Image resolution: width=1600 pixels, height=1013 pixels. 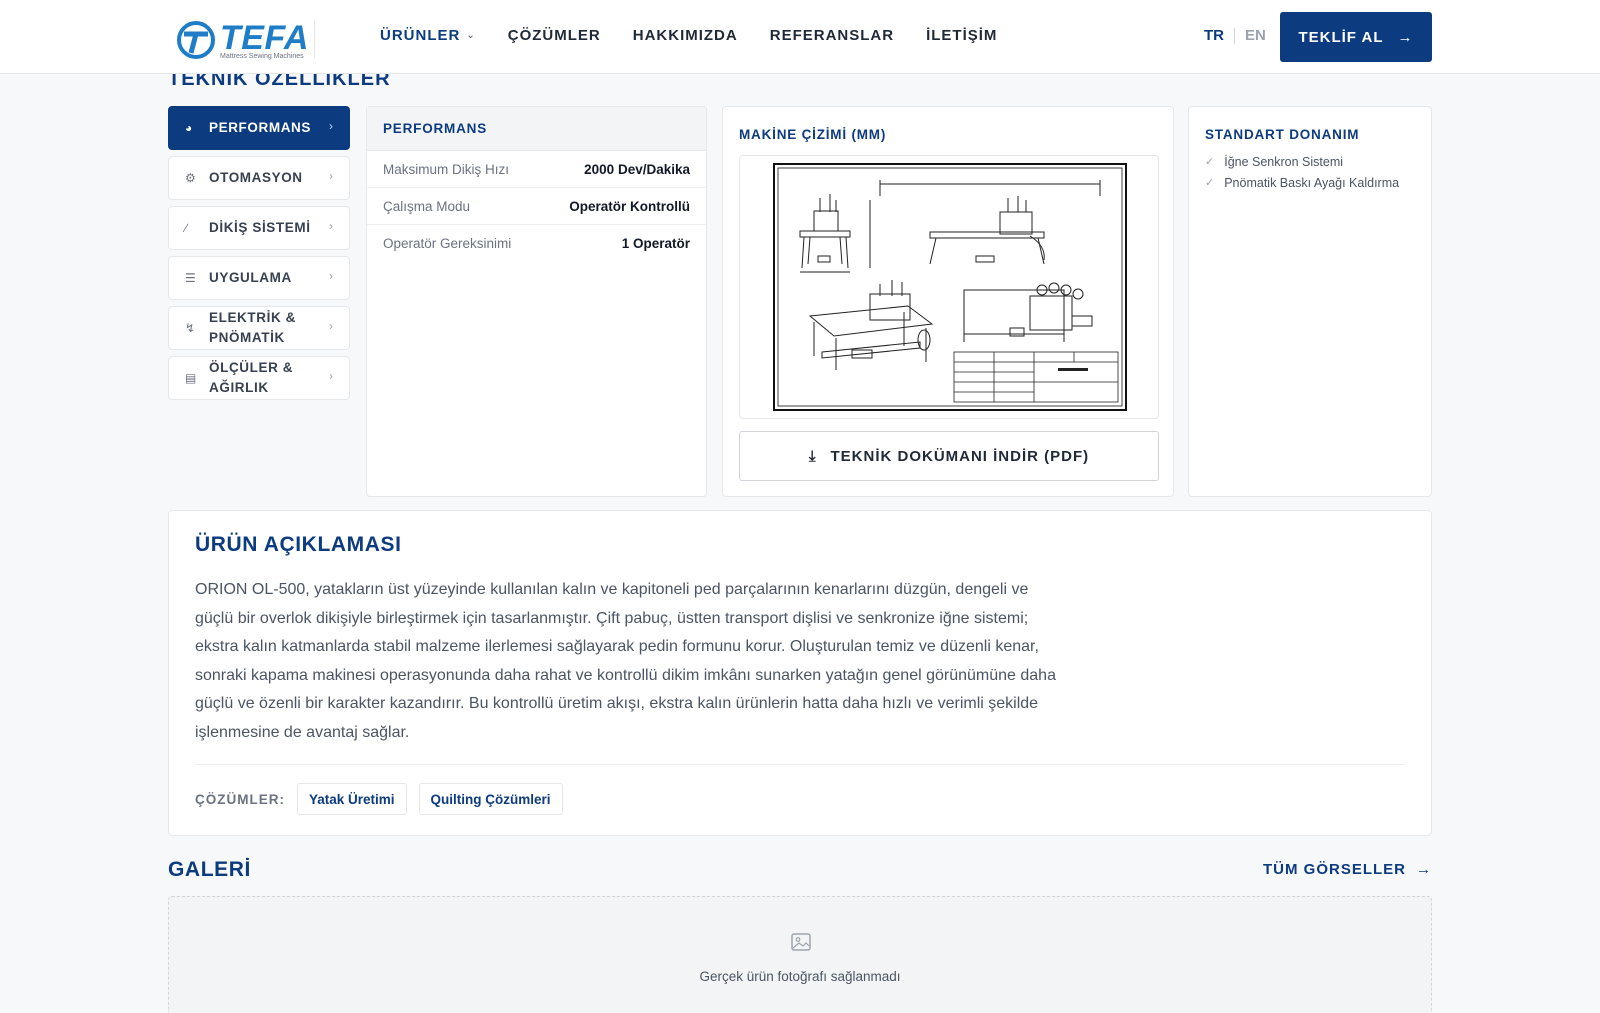 I want to click on tab-label: ELEKTRİK & PNÖMATİK, so click(x=252, y=327).